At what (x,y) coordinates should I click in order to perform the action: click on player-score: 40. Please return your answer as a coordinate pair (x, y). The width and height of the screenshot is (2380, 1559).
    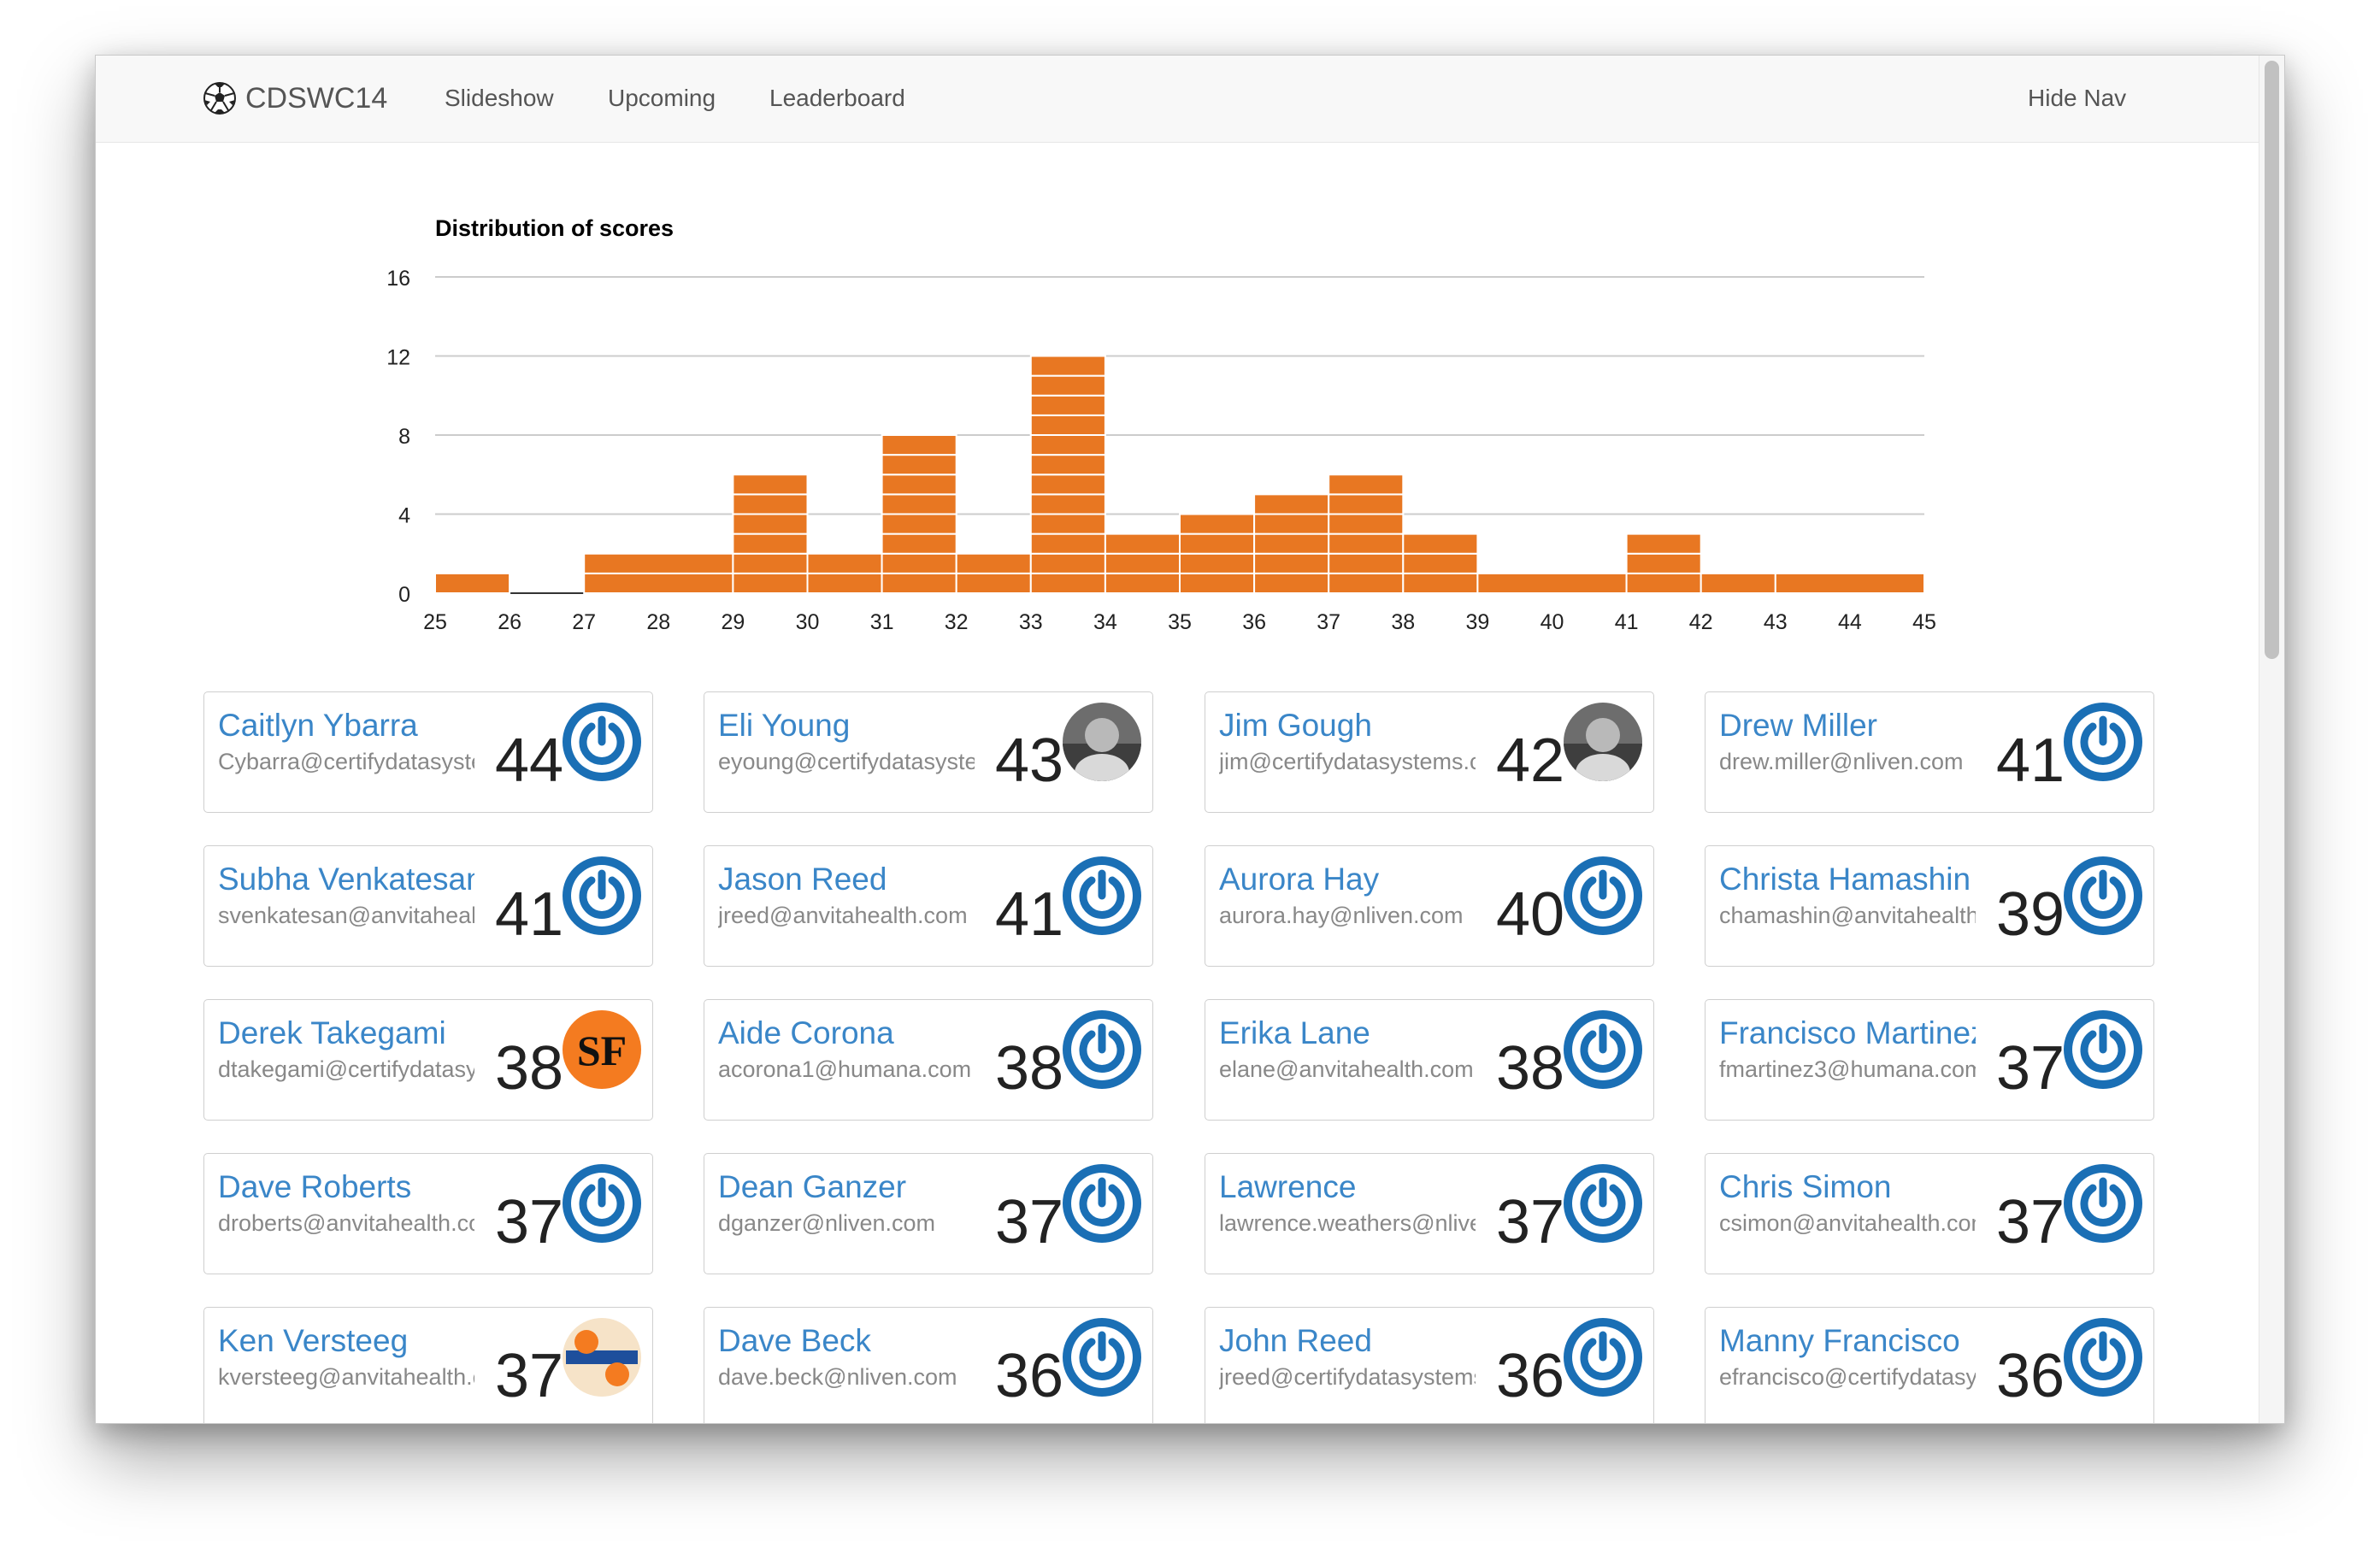
    Looking at the image, I should click on (1530, 915).